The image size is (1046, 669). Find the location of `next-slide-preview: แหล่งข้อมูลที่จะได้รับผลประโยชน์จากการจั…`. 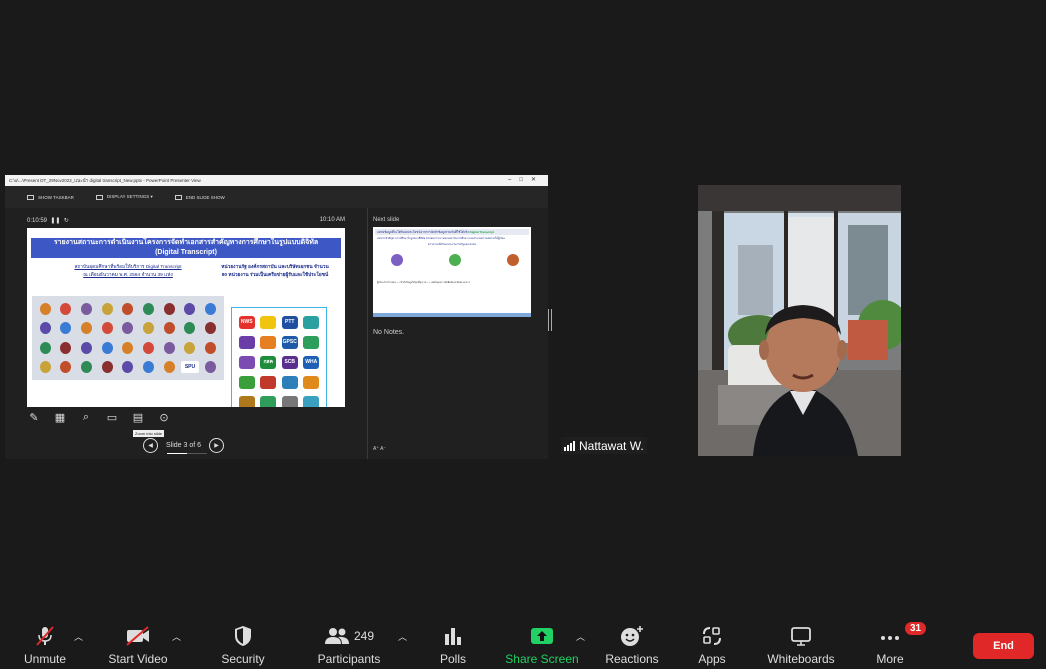

next-slide-preview: แหล่งข้อมูลที่จะได้รับผลประโยชน์จากการจั… is located at coordinates (452, 272).